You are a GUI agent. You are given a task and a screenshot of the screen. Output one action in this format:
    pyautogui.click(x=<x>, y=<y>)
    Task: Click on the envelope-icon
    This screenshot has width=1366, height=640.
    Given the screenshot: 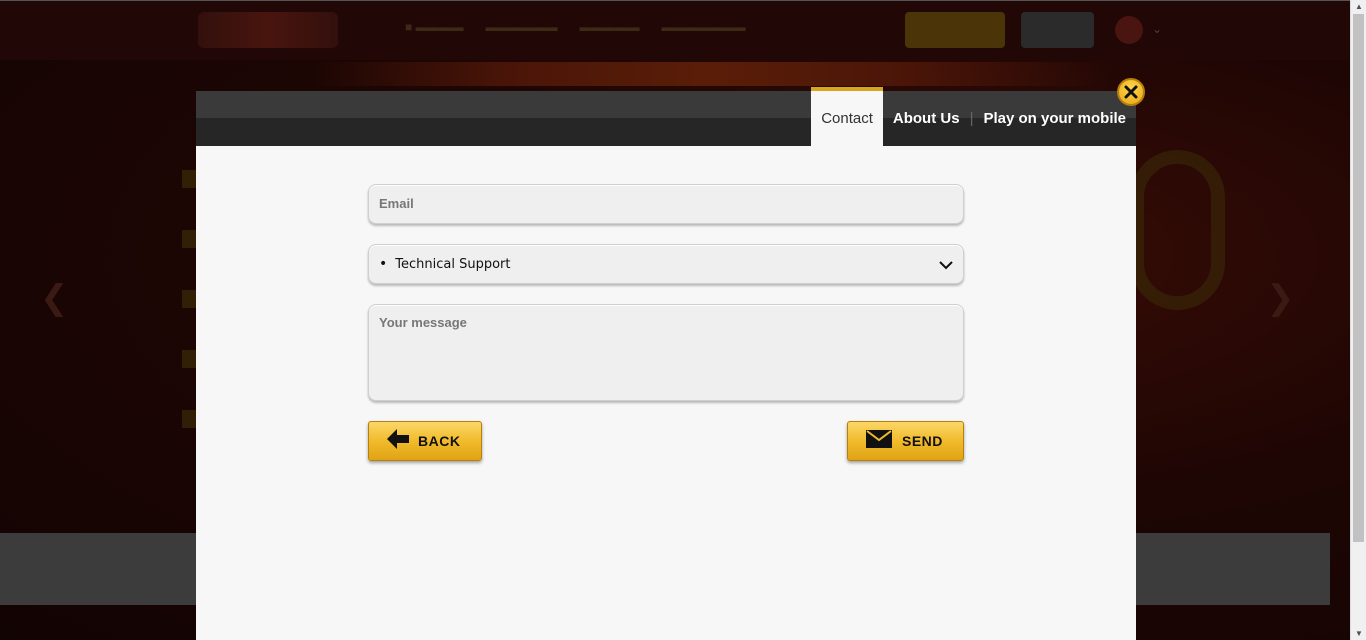 What is the action you would take?
    pyautogui.click(x=884, y=441)
    